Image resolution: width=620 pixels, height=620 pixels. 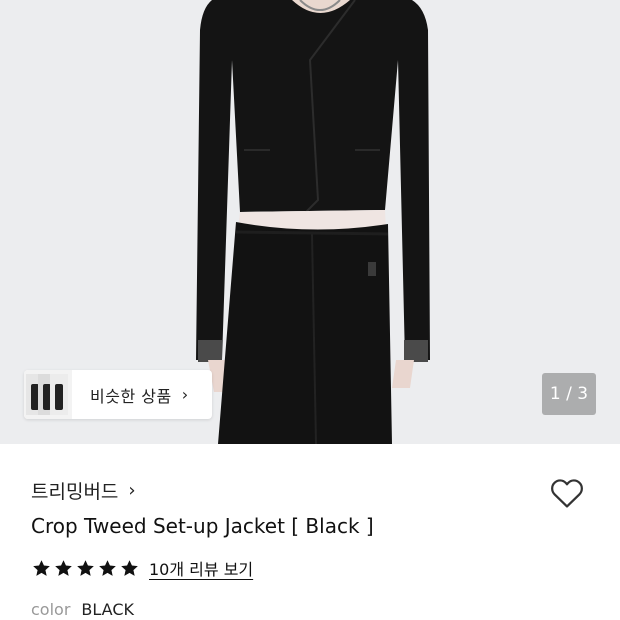 I want to click on review-link: 10개 리뷰 보기, so click(x=201, y=568).